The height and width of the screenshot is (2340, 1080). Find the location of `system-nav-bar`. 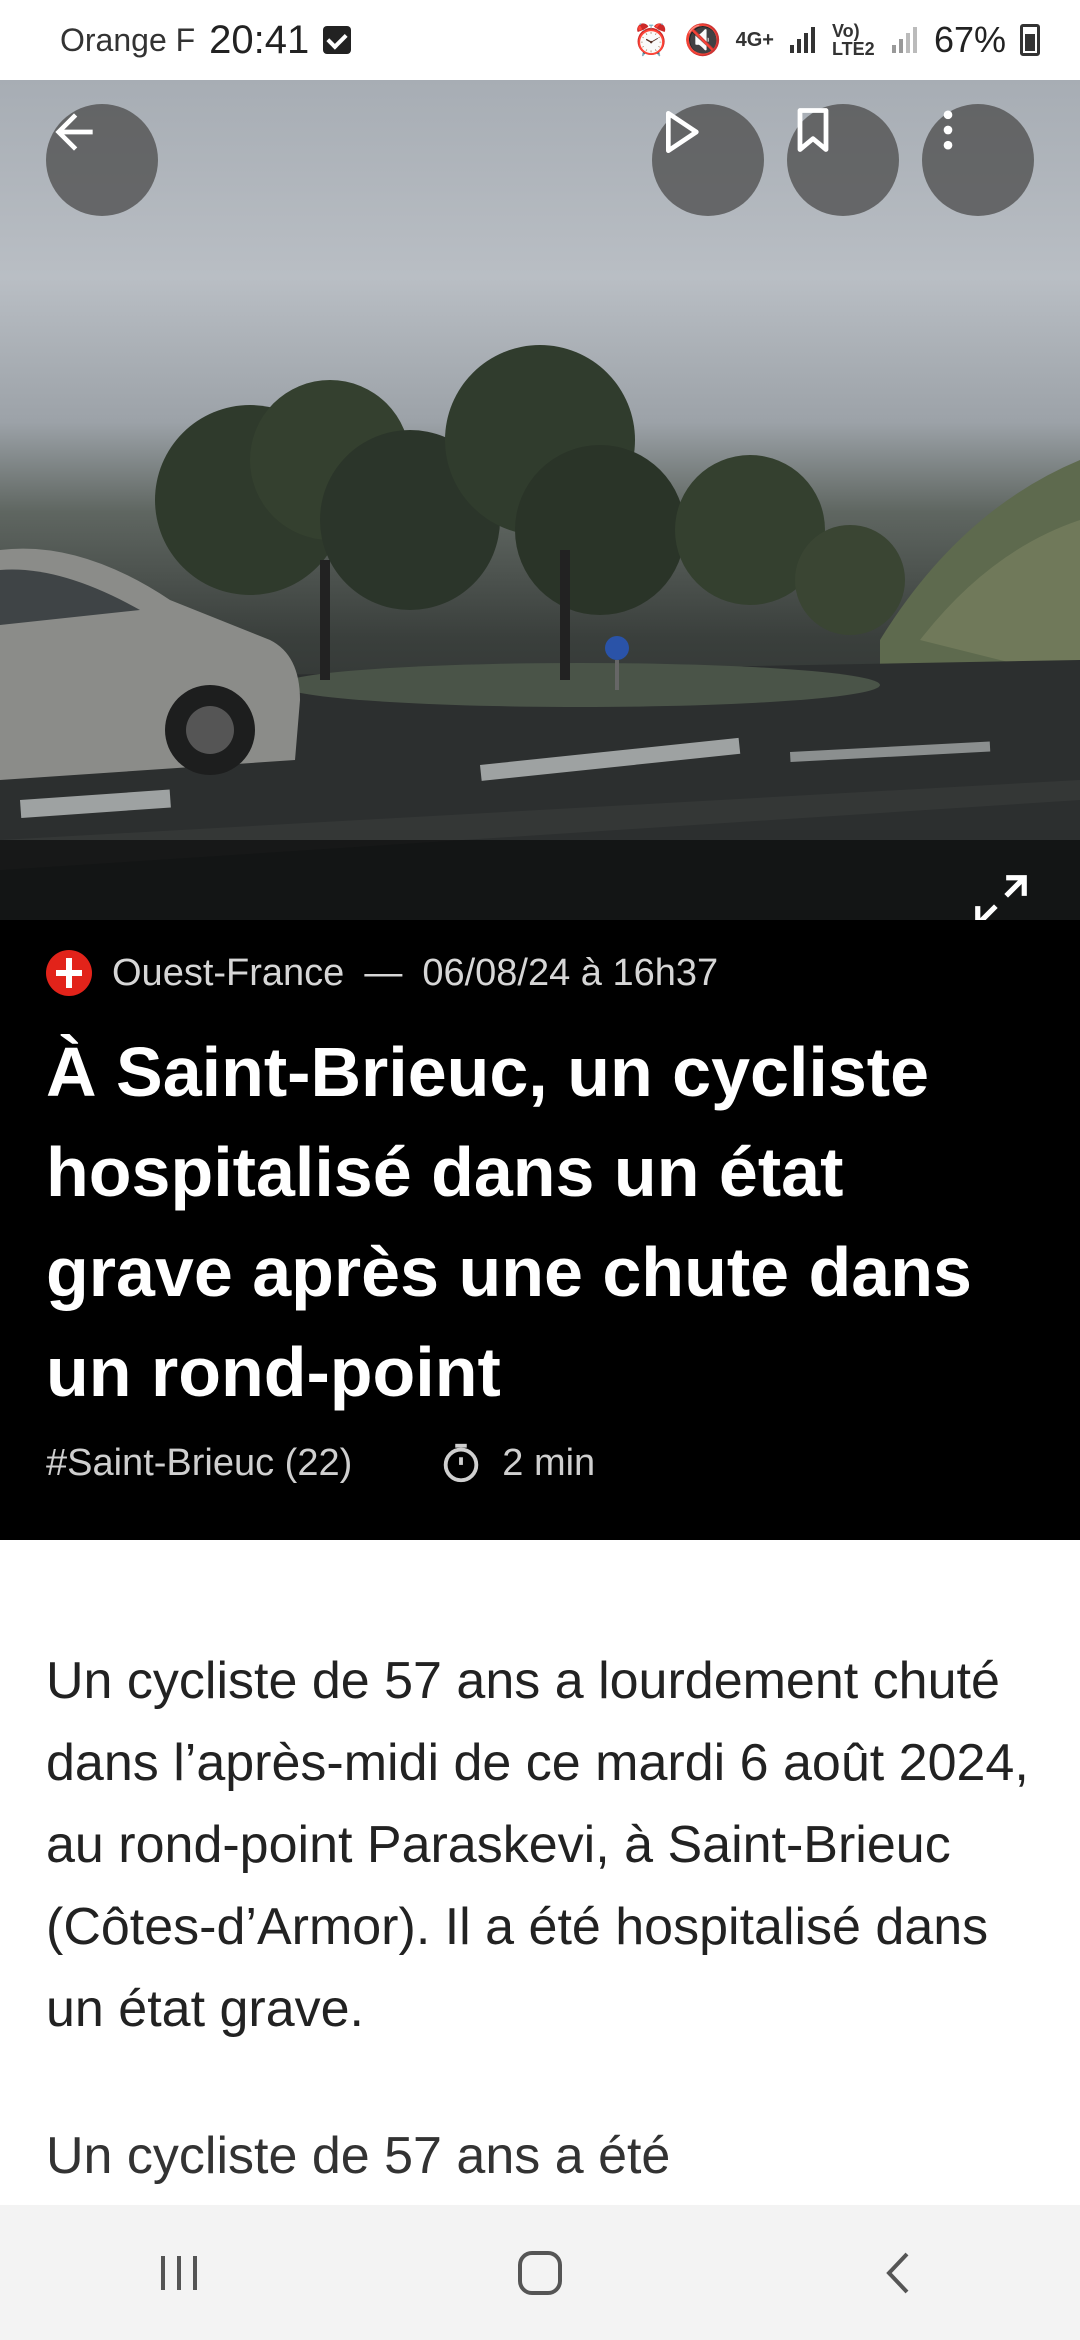

system-nav-bar is located at coordinates (540, 2272).